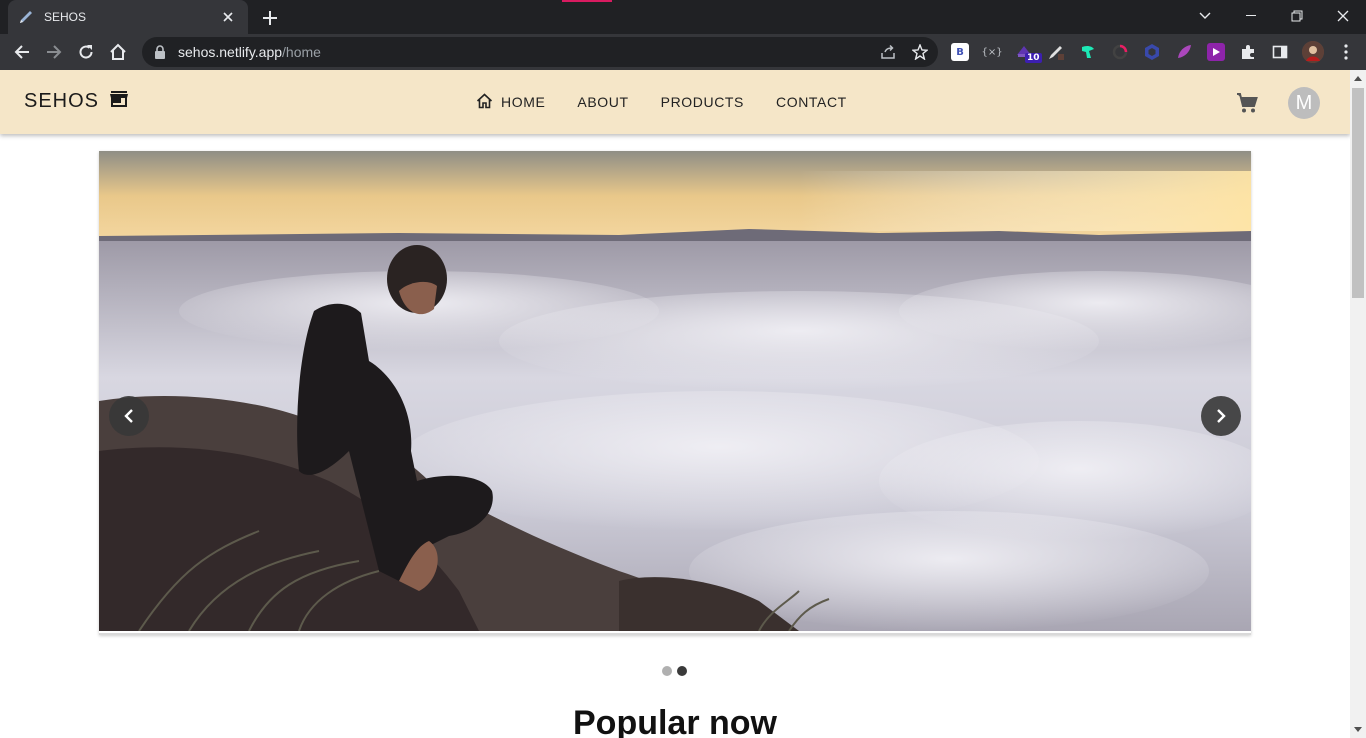 Image resolution: width=1366 pixels, height=738 pixels. What do you see at coordinates (270, 18) in the screenshot?
I see `new-tab-icon` at bounding box center [270, 18].